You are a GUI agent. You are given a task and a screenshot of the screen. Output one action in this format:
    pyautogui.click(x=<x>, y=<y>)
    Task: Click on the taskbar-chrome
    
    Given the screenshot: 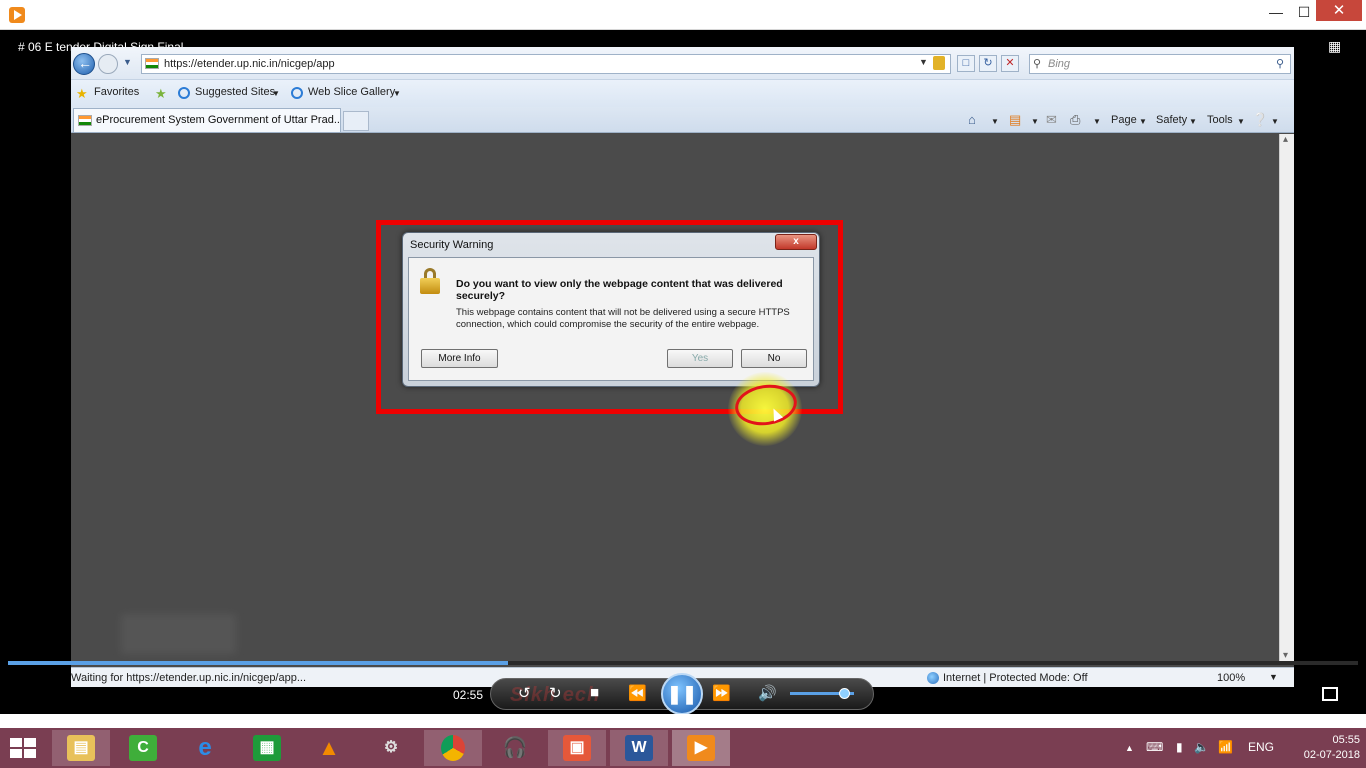 What is the action you would take?
    pyautogui.click(x=453, y=748)
    